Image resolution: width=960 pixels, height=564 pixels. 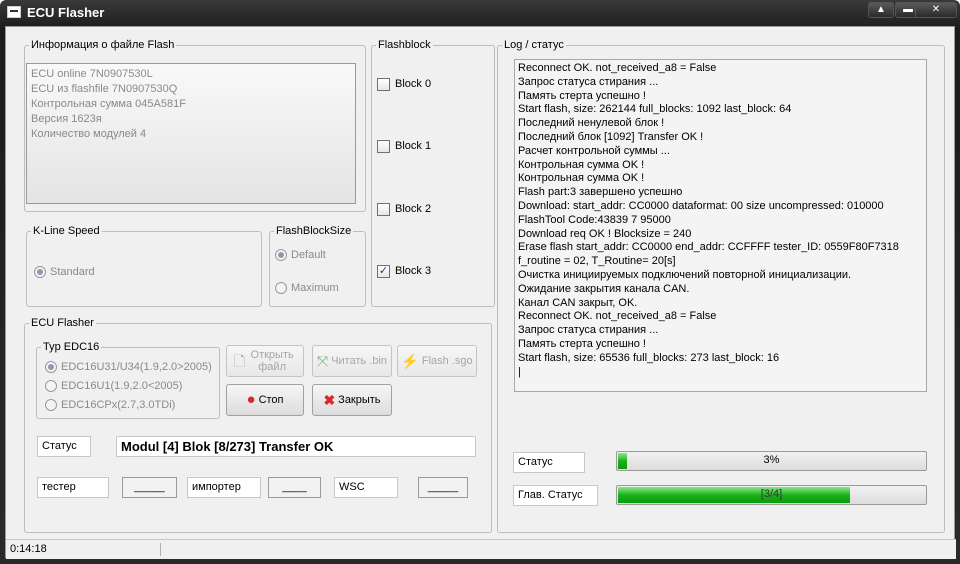 What do you see at coordinates (481, 549) in the screenshot?
I see `status-bar: 0:14:18` at bounding box center [481, 549].